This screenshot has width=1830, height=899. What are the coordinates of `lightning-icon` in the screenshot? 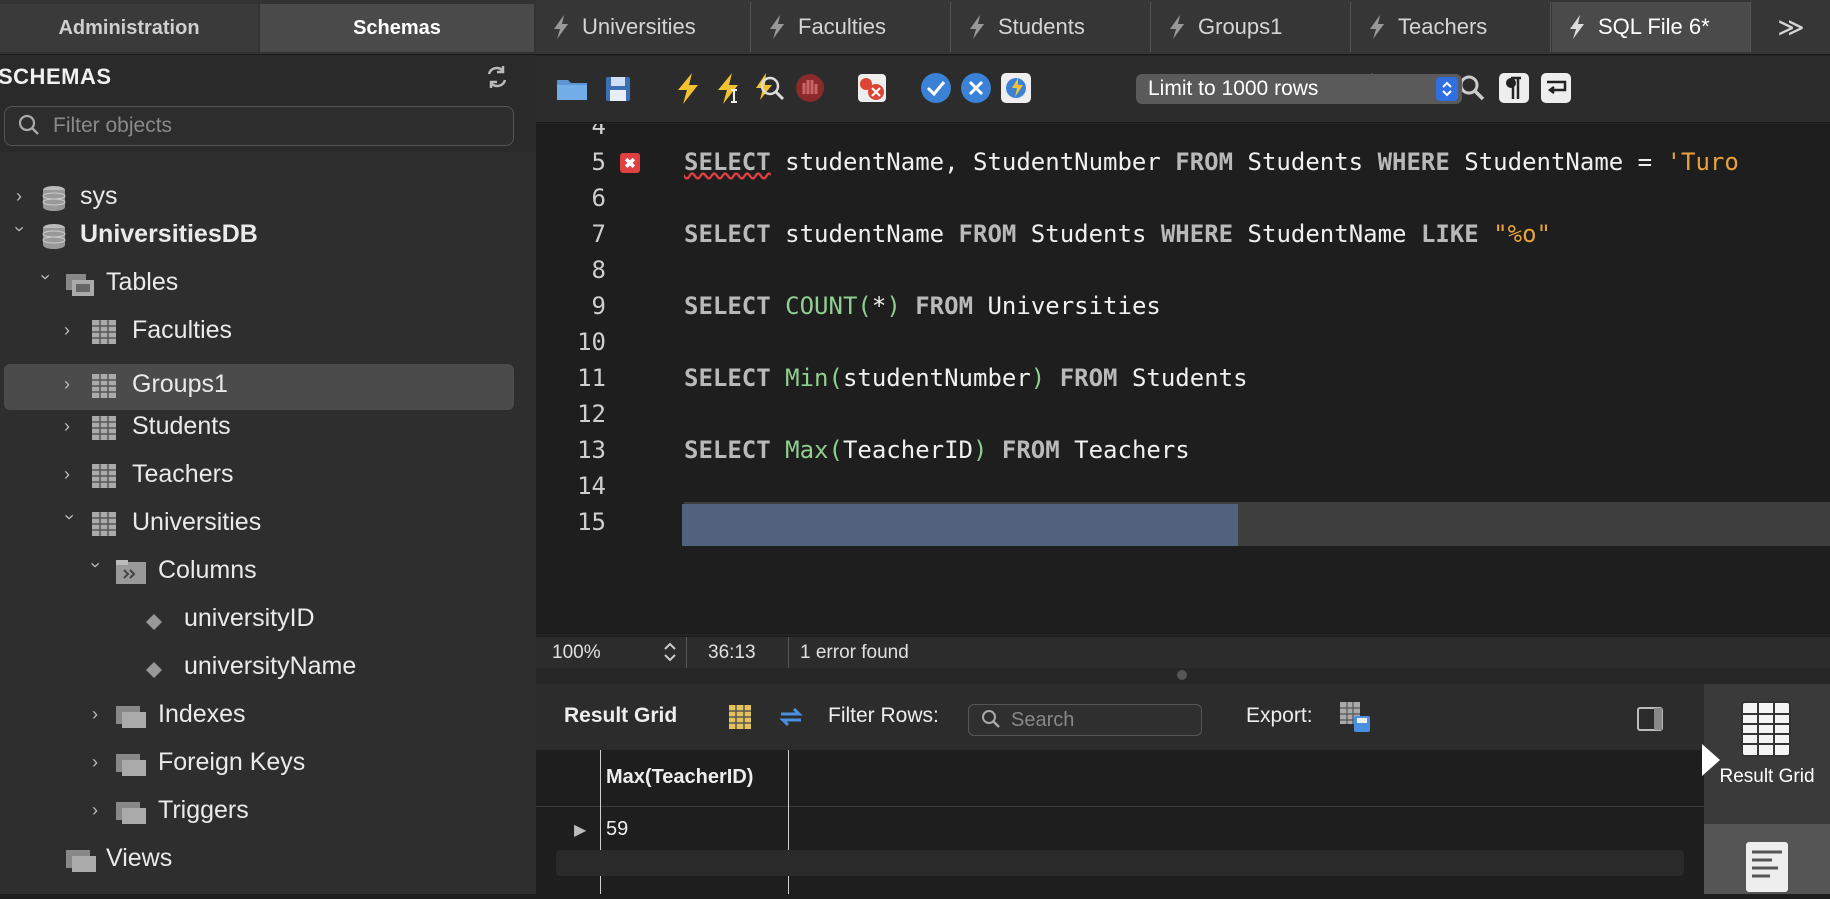 It's located at (1577, 27).